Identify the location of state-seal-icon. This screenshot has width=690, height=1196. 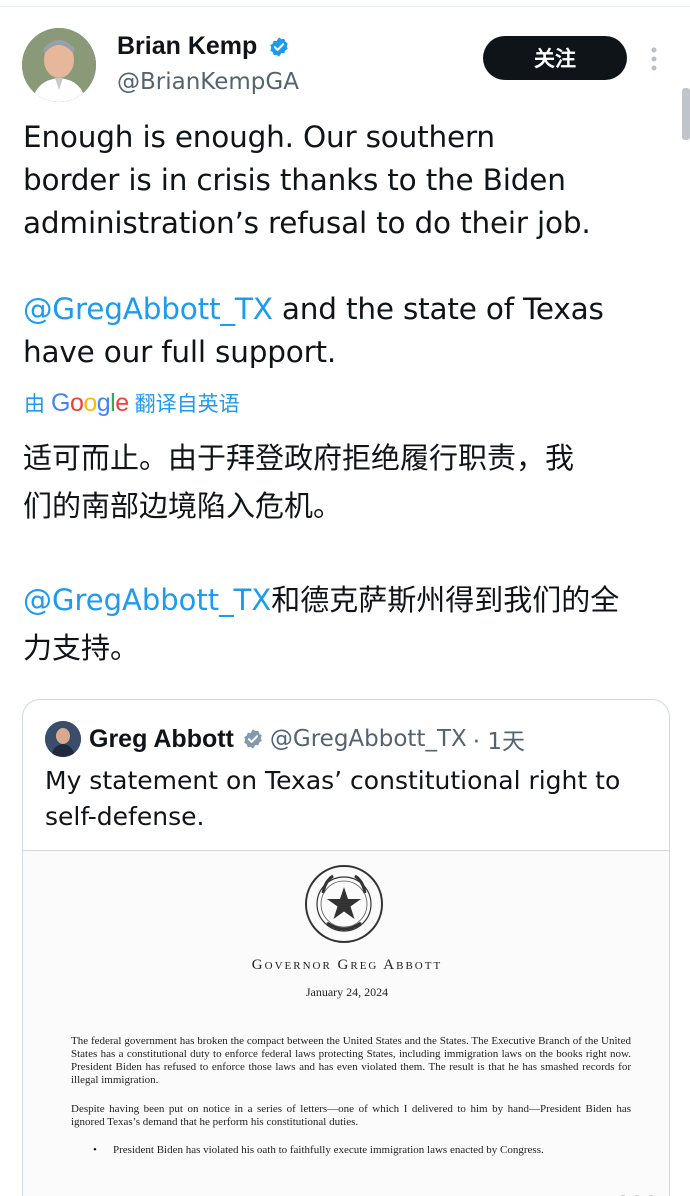
(344, 904).